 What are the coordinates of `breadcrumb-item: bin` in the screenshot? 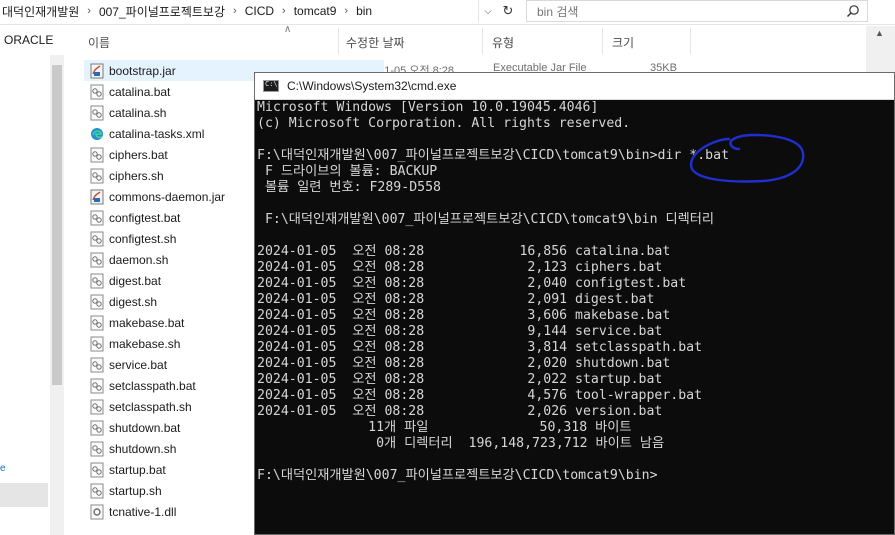 It's located at (364, 11).